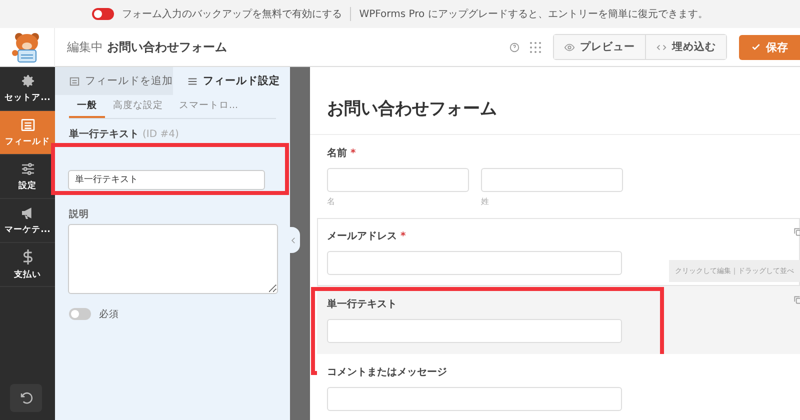 The height and width of the screenshot is (420, 800). What do you see at coordinates (166, 180) in the screenshot?
I see `label-input: 単一行テキスト` at bounding box center [166, 180].